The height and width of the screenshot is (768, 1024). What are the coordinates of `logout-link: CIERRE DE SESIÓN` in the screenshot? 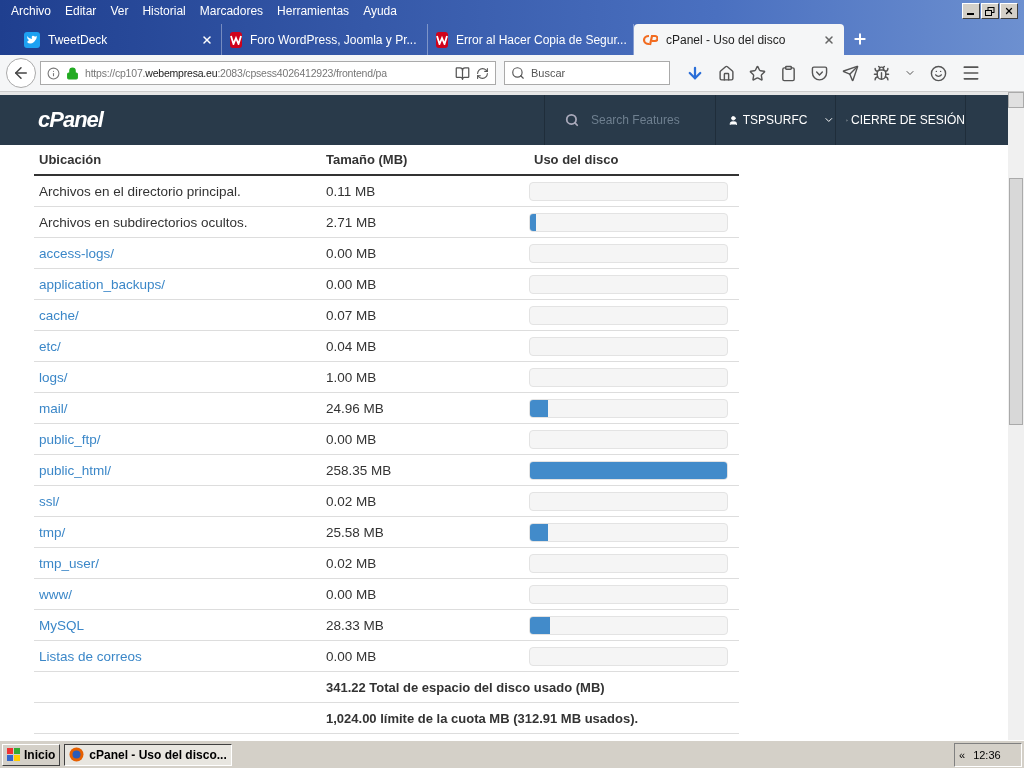 It's located at (901, 120).